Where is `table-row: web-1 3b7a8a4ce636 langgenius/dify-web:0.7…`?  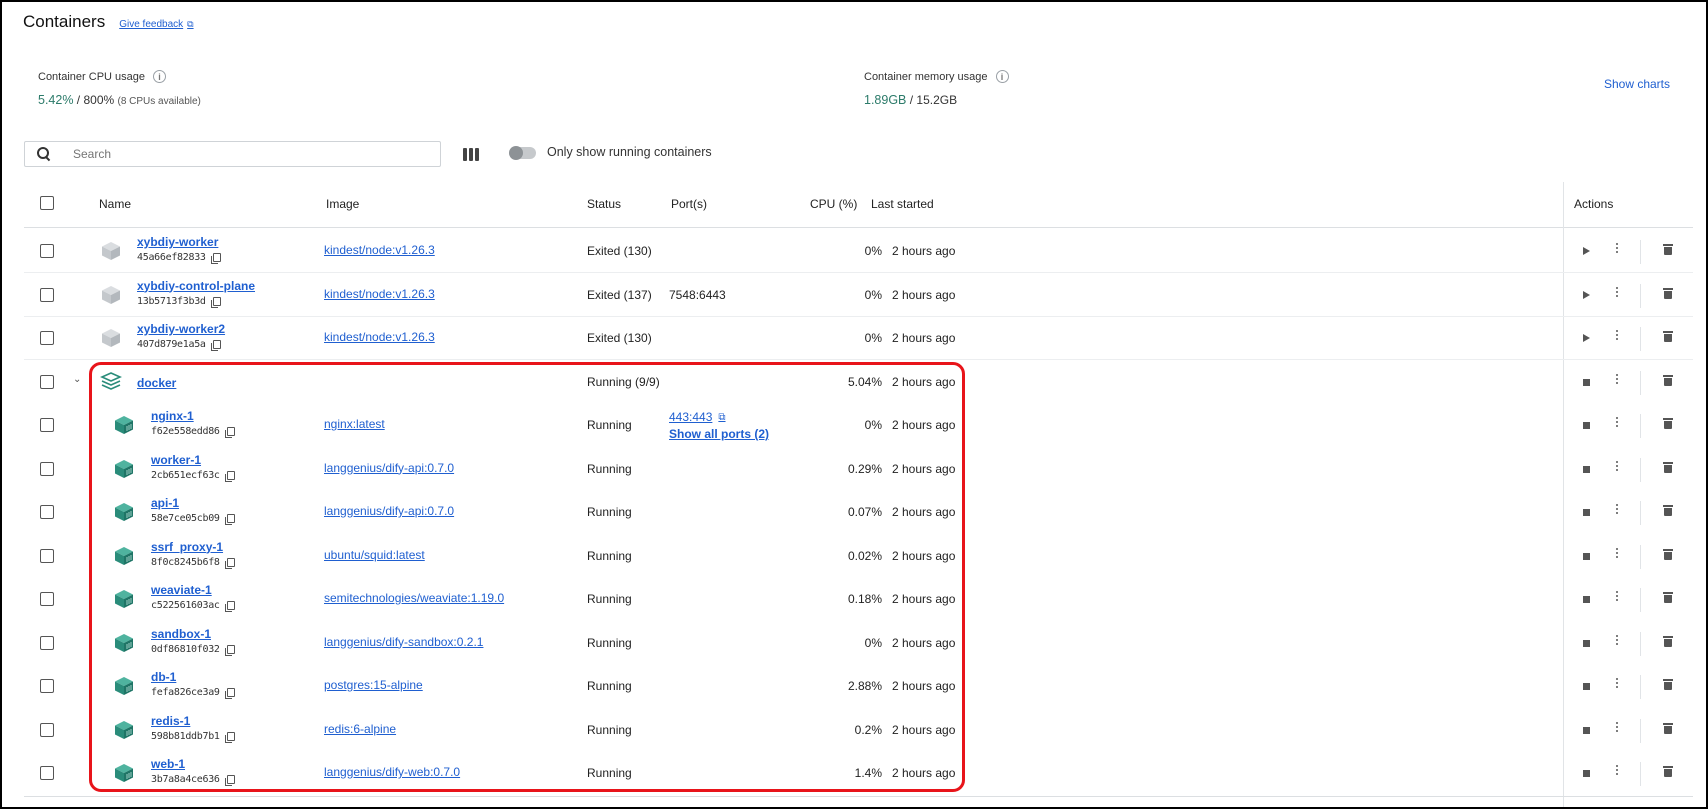 table-row: web-1 3b7a8a4ce636 langgenius/dify-web:0.7… is located at coordinates (858, 773).